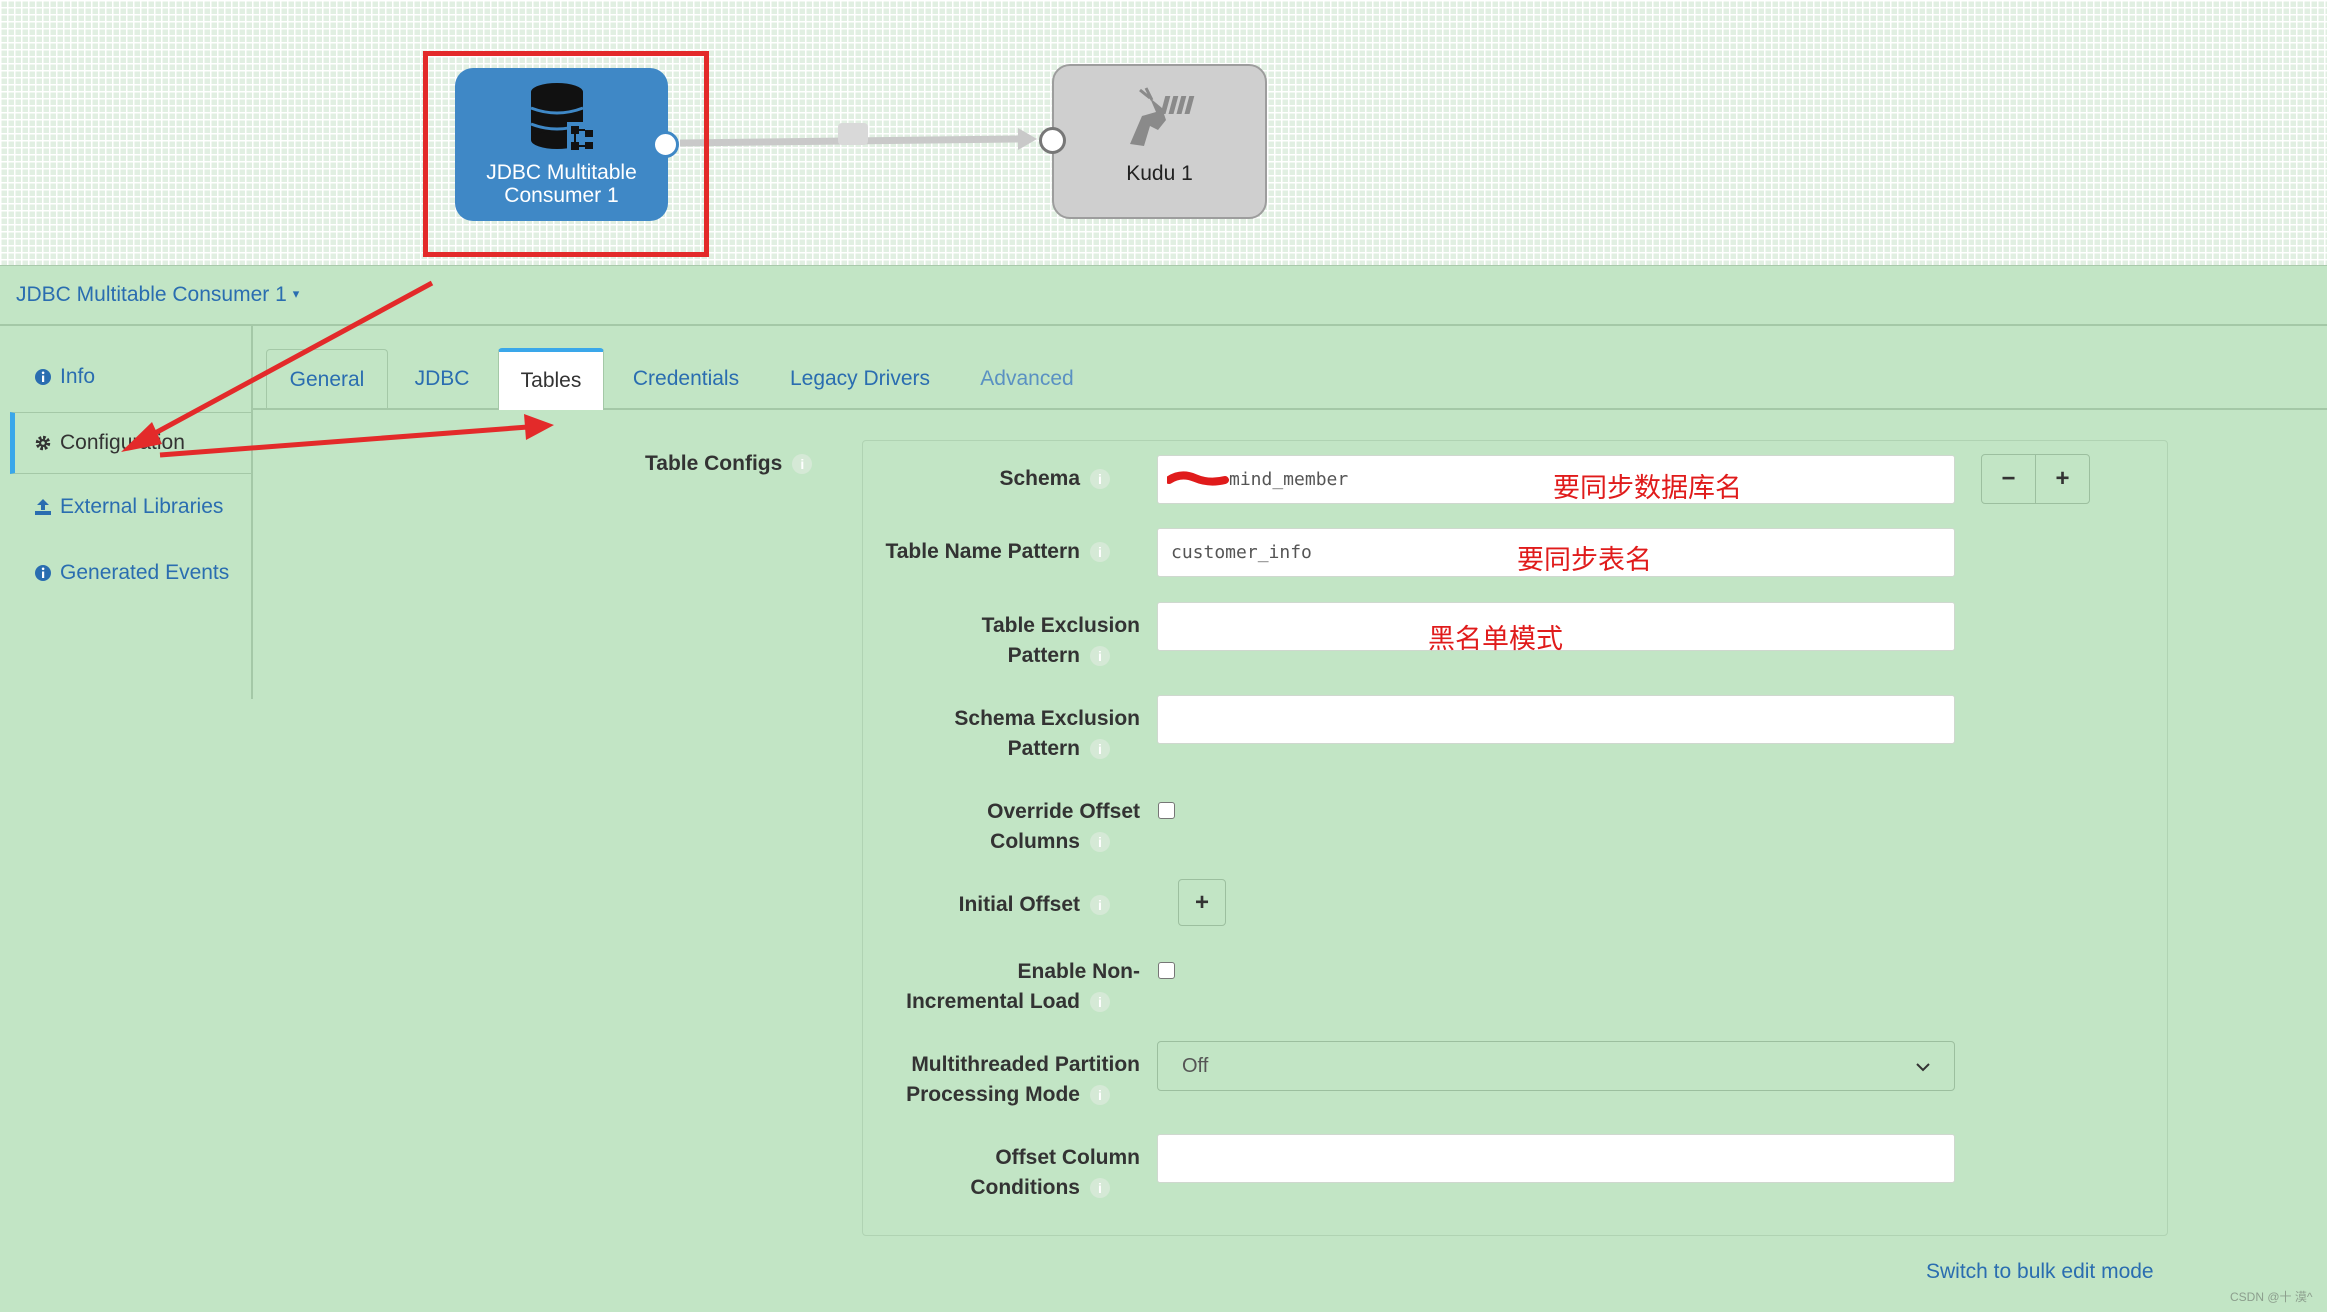 The image size is (2327, 1312). What do you see at coordinates (2062, 479) in the screenshot?
I see `add-config-button: +` at bounding box center [2062, 479].